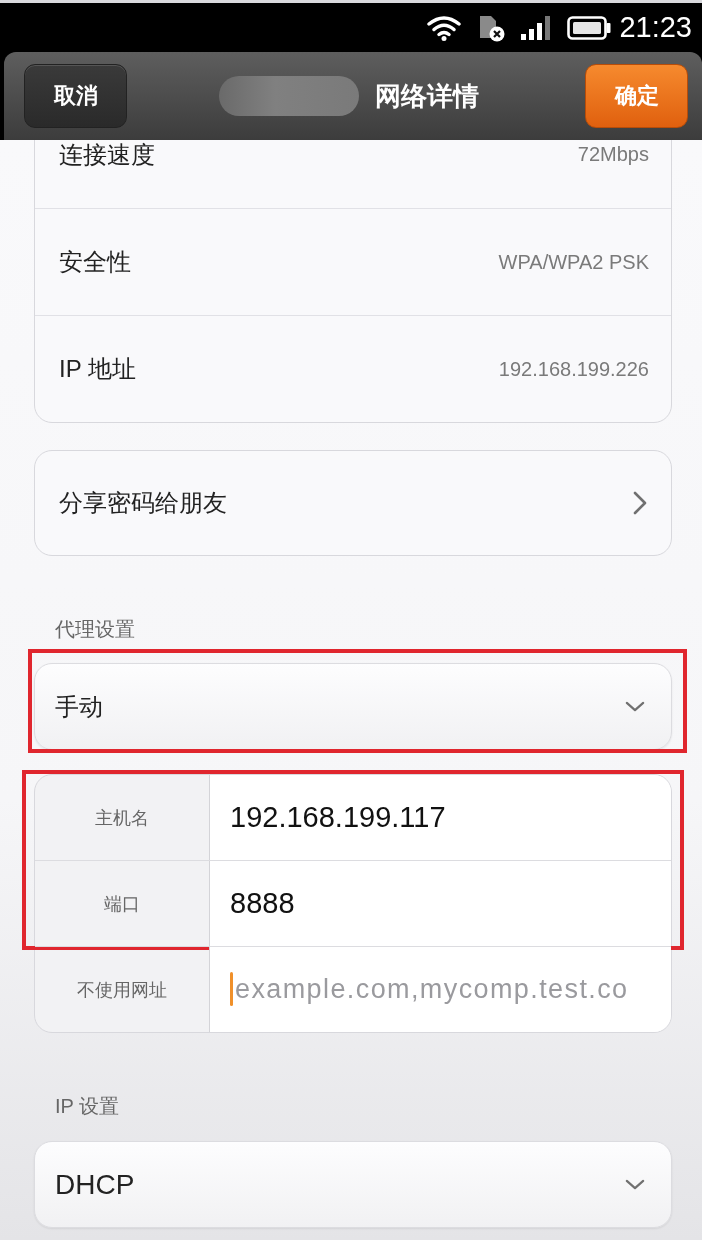 The image size is (702, 1240). I want to click on row-value: WPA/WPA2 PSK, so click(573, 262).